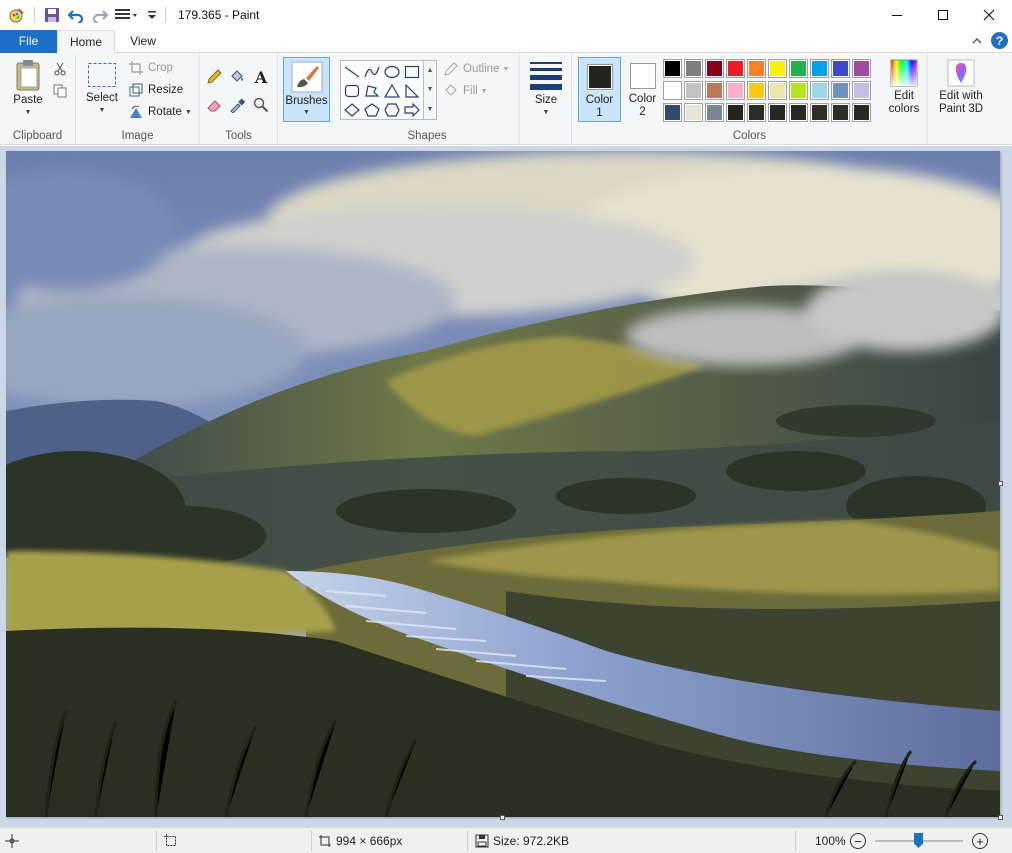 The height and width of the screenshot is (853, 1012). What do you see at coordinates (352, 90) in the screenshot?
I see `rounded-rectangle-shape-icon` at bounding box center [352, 90].